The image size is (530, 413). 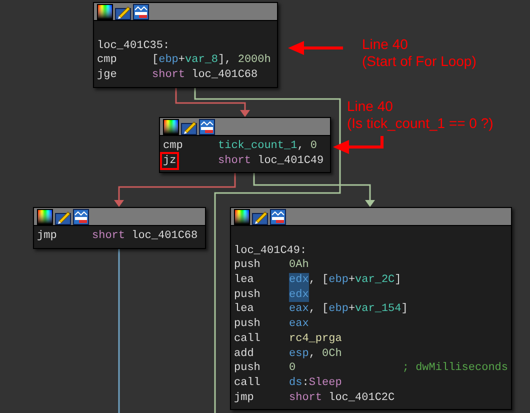 I want to click on operands: ds:Sleep, so click(x=316, y=383).